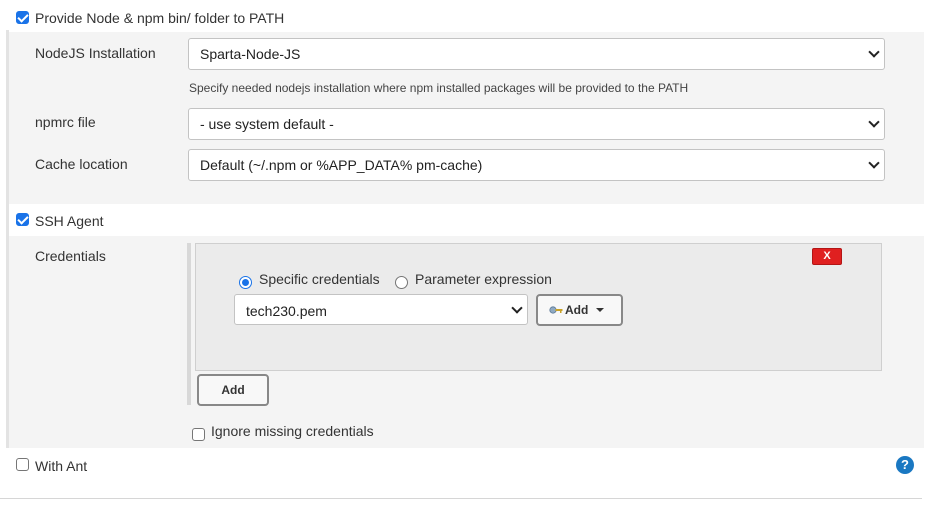 Image resolution: width=939 pixels, height=509 pixels. I want to click on credential-select: tech230.pem, so click(381, 309).